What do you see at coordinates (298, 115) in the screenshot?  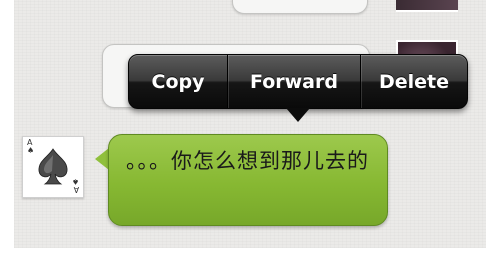 I see `context-menu-pointer` at bounding box center [298, 115].